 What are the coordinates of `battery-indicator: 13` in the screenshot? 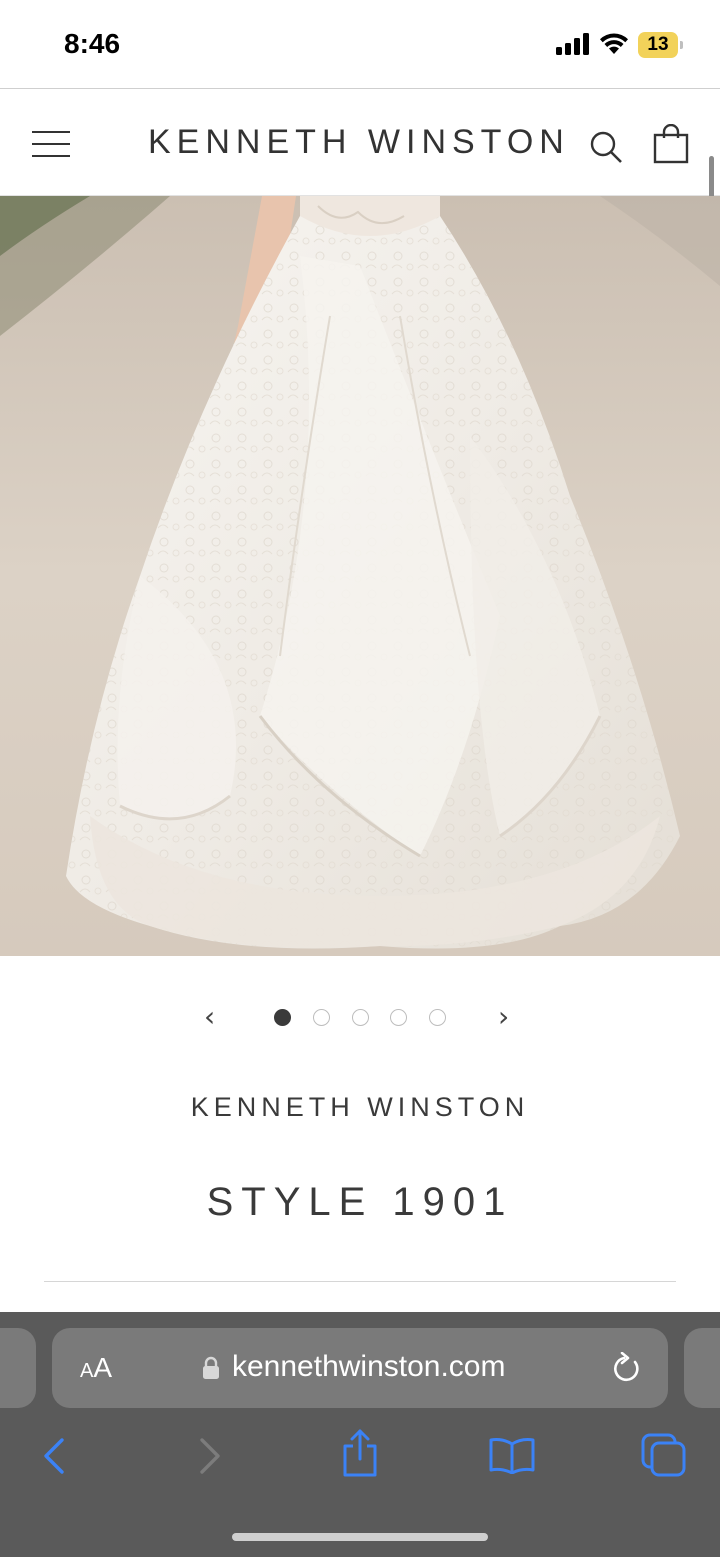 It's located at (660, 45).